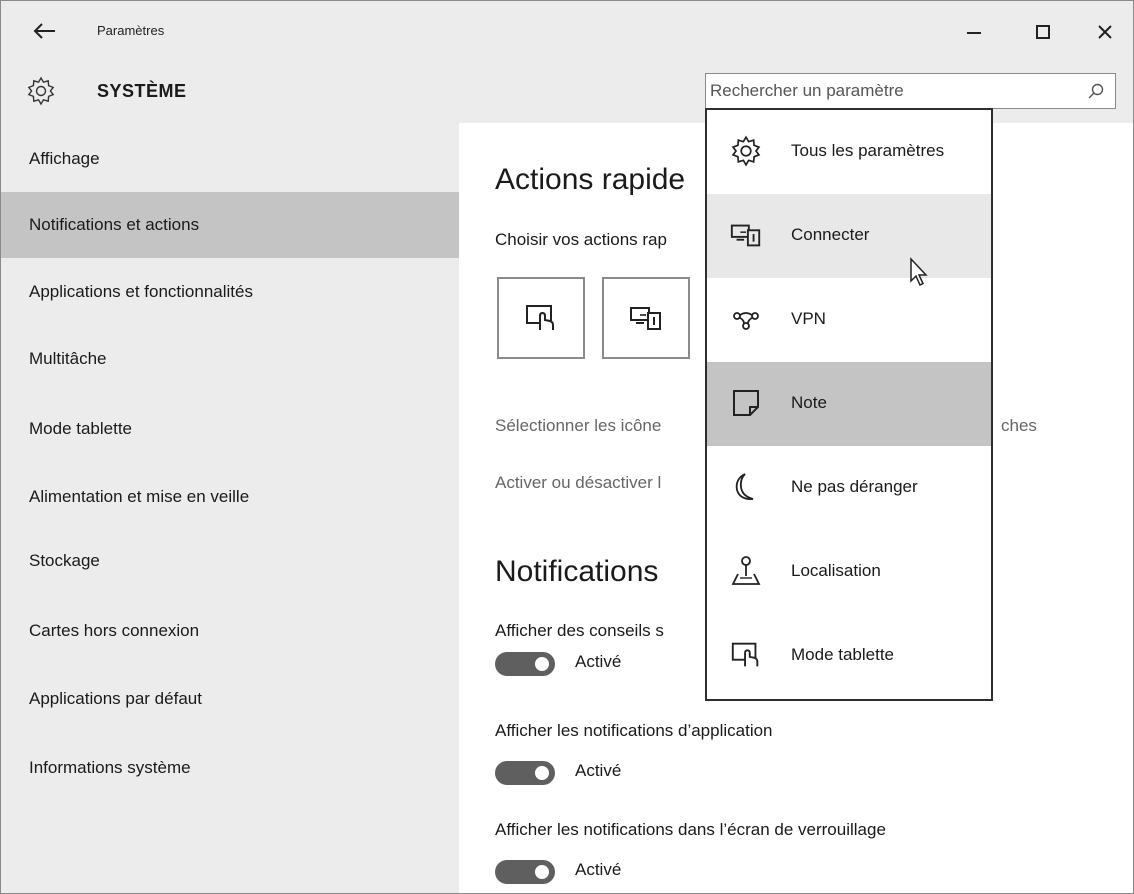 This screenshot has width=1134, height=894. I want to click on back-button, so click(45, 31).